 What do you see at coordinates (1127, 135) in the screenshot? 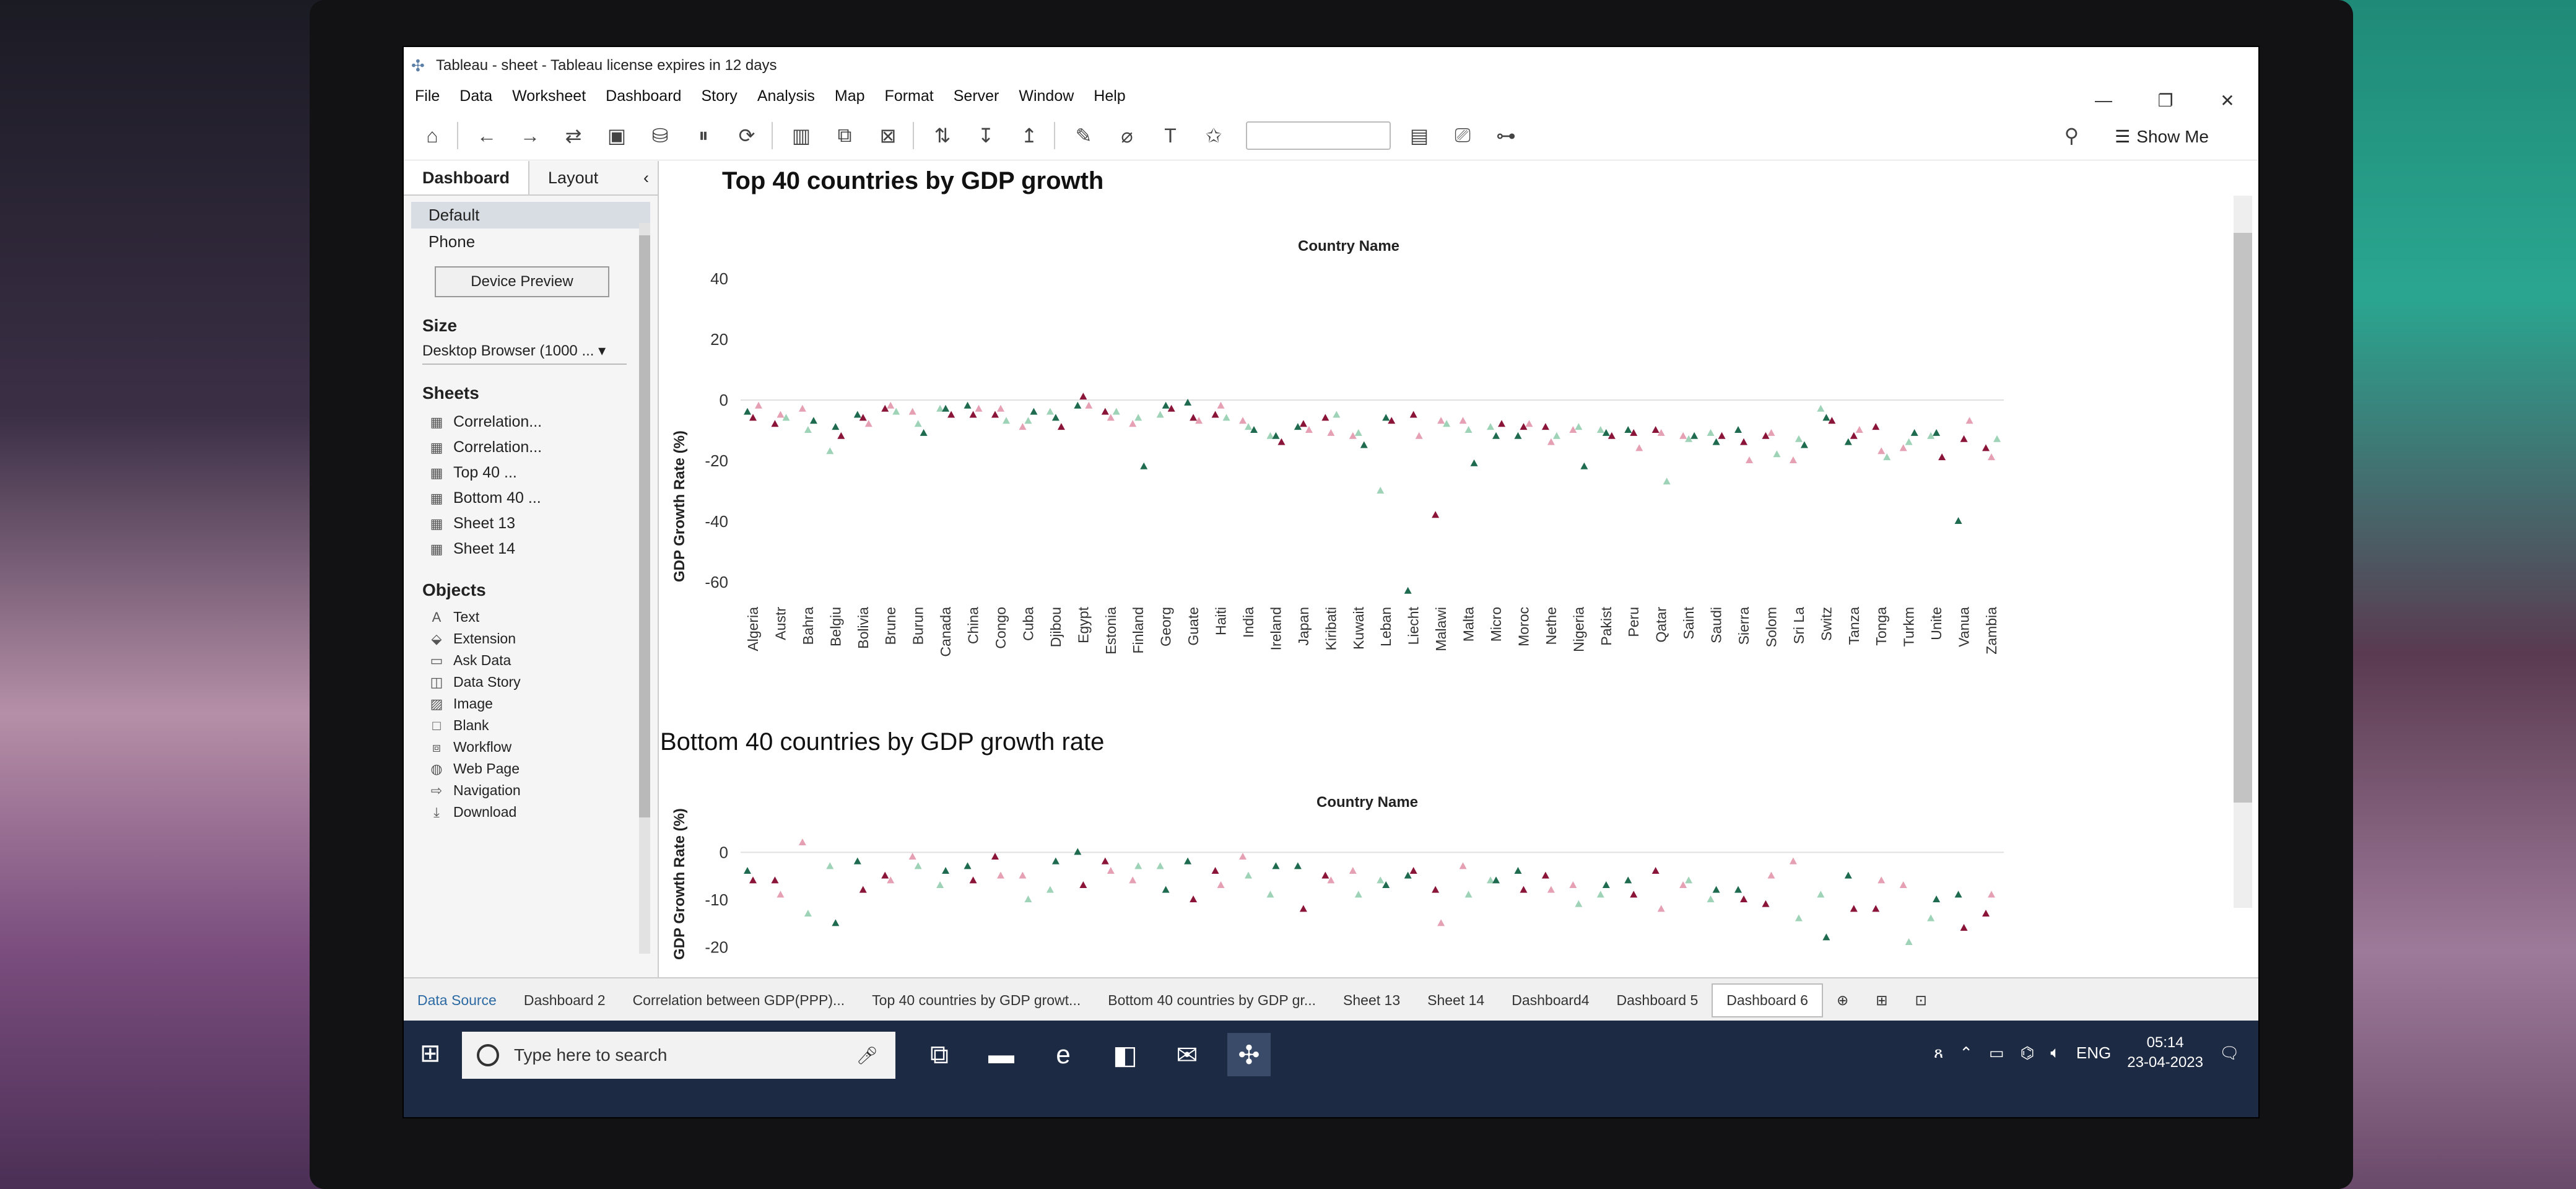
I see `attach-icon: ⌀` at bounding box center [1127, 135].